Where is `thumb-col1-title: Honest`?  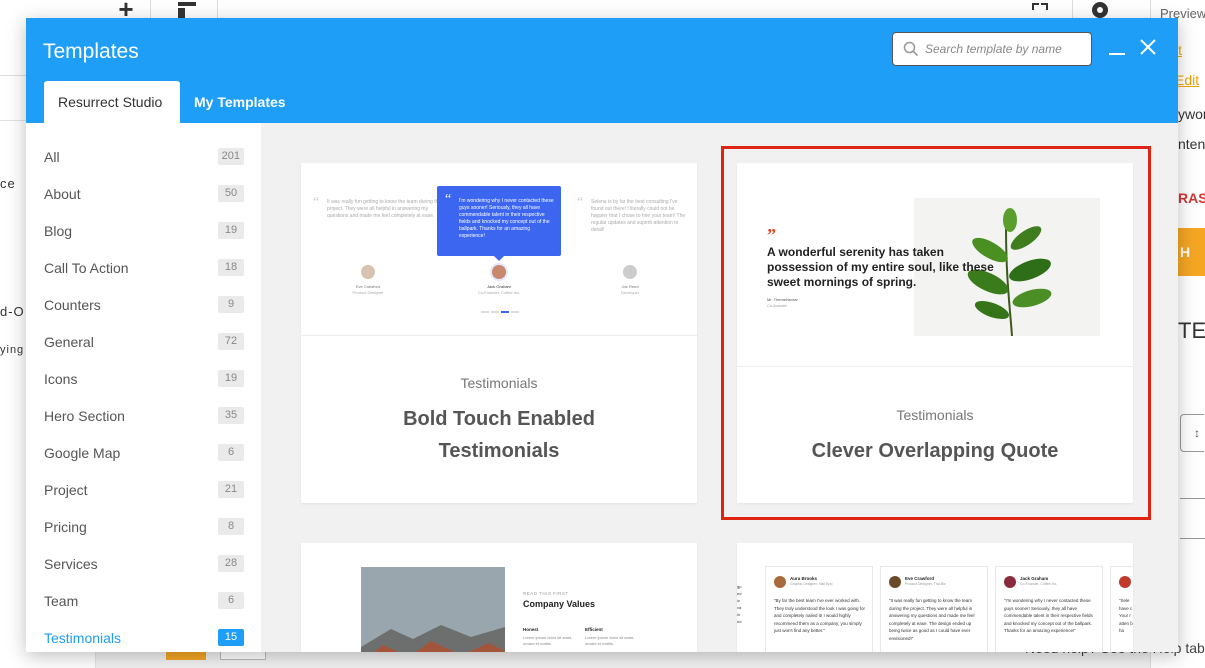
thumb-col1-title: Honest is located at coordinates (531, 629).